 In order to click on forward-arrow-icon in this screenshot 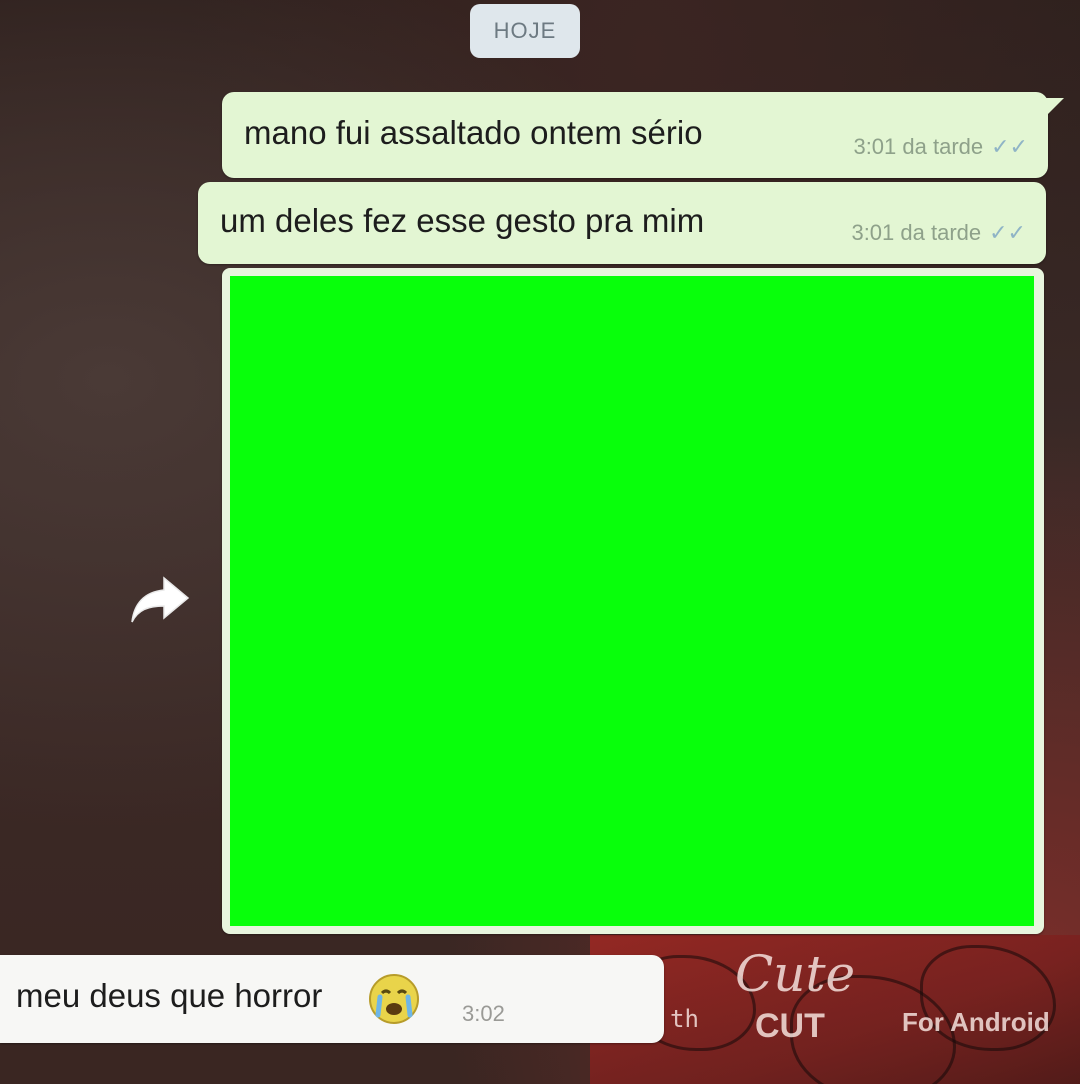, I will do `click(160, 600)`.